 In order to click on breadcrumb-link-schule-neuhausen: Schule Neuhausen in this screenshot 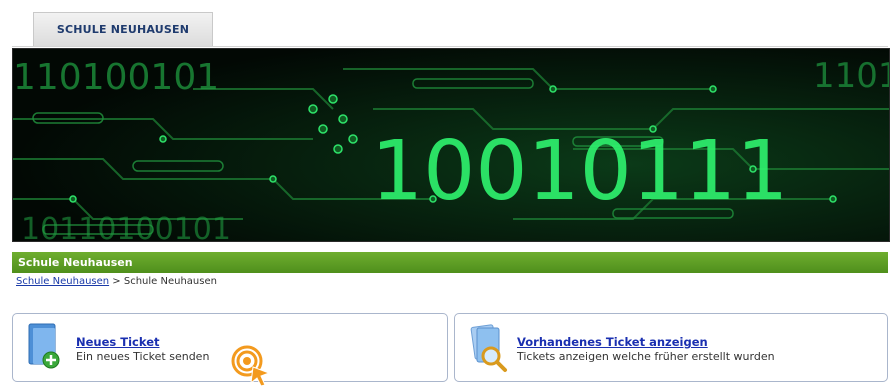, I will do `click(62, 281)`.